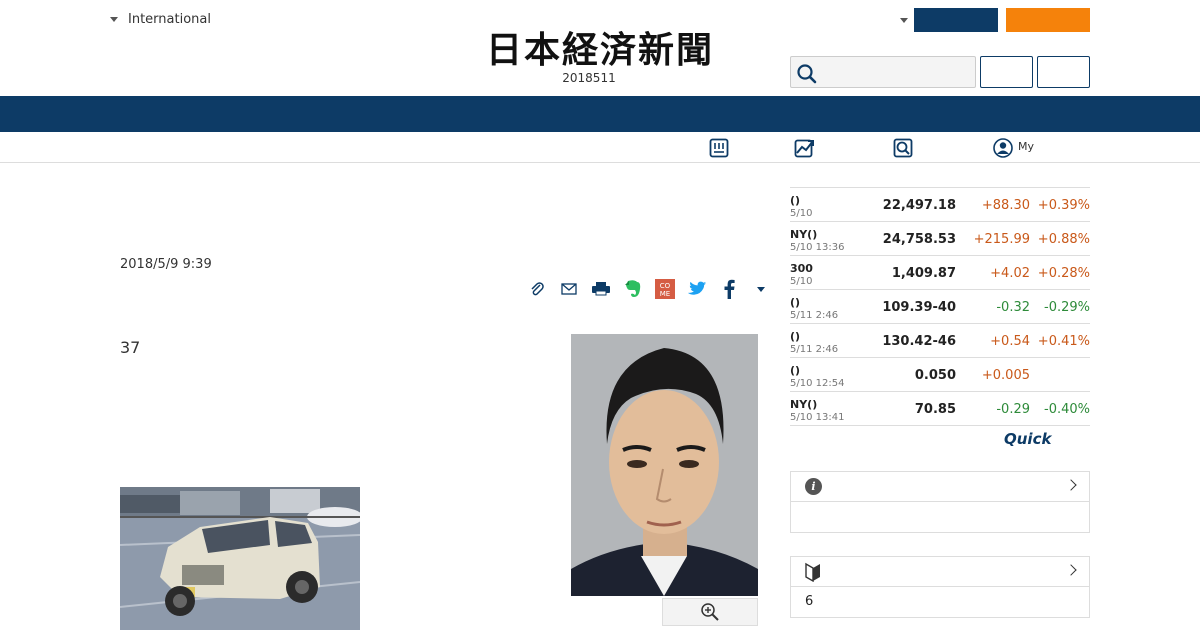 The height and width of the screenshot is (630, 1200). What do you see at coordinates (1063, 205) in the screenshot?
I see `market-change-percent: +0.39%` at bounding box center [1063, 205].